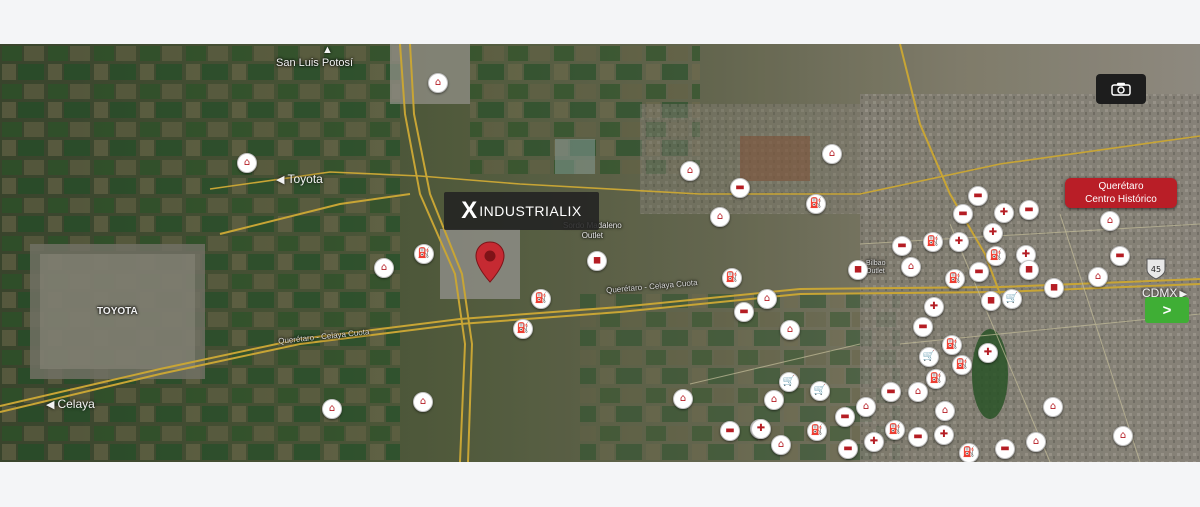  I want to click on direction-toyota: ◀ Toyota, so click(299, 179).